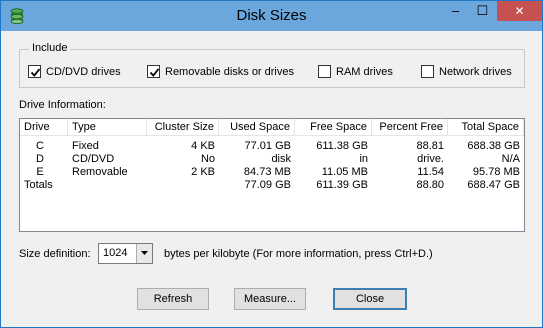 The image size is (543, 328). Describe the element at coordinates (40, 159) in the screenshot. I see `cell-drive: D` at that location.